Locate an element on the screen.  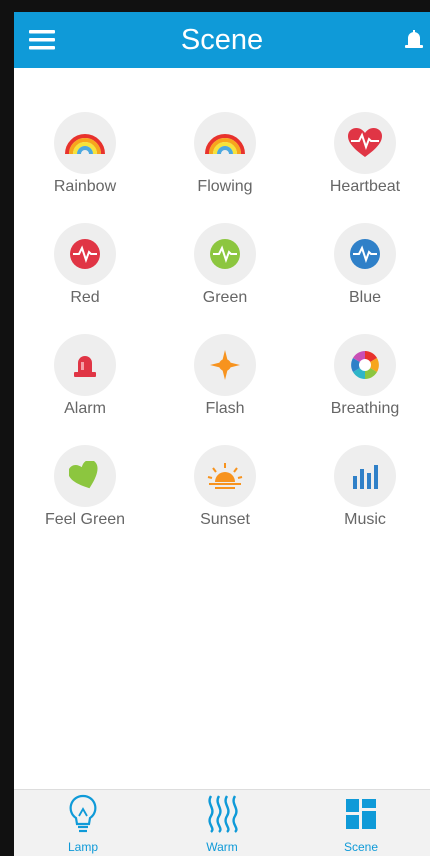
scene-alarm: Alarm is located at coordinates (85, 384).